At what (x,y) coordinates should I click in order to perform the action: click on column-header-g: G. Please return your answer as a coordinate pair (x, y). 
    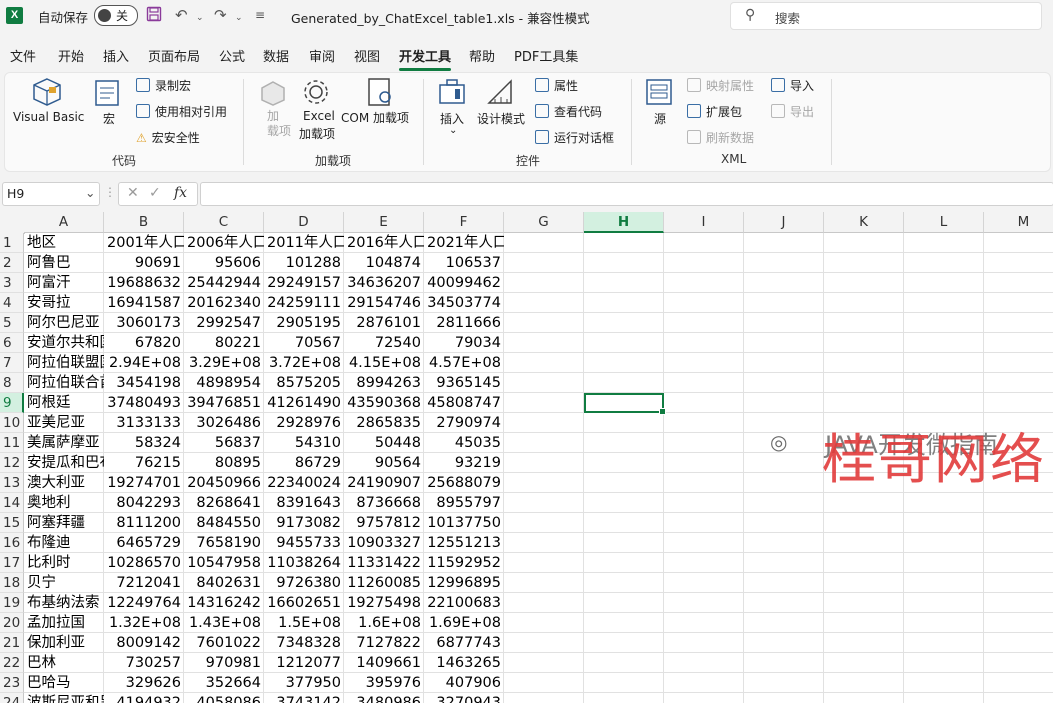
    Looking at the image, I should click on (544, 222).